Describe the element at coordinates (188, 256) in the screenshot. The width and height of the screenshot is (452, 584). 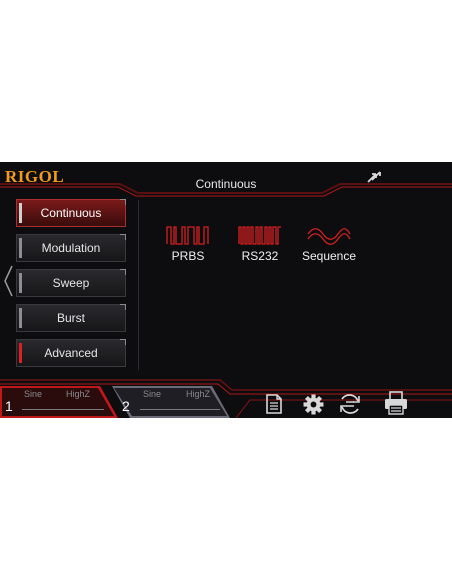
I see `waveform-label: PRBS` at that location.